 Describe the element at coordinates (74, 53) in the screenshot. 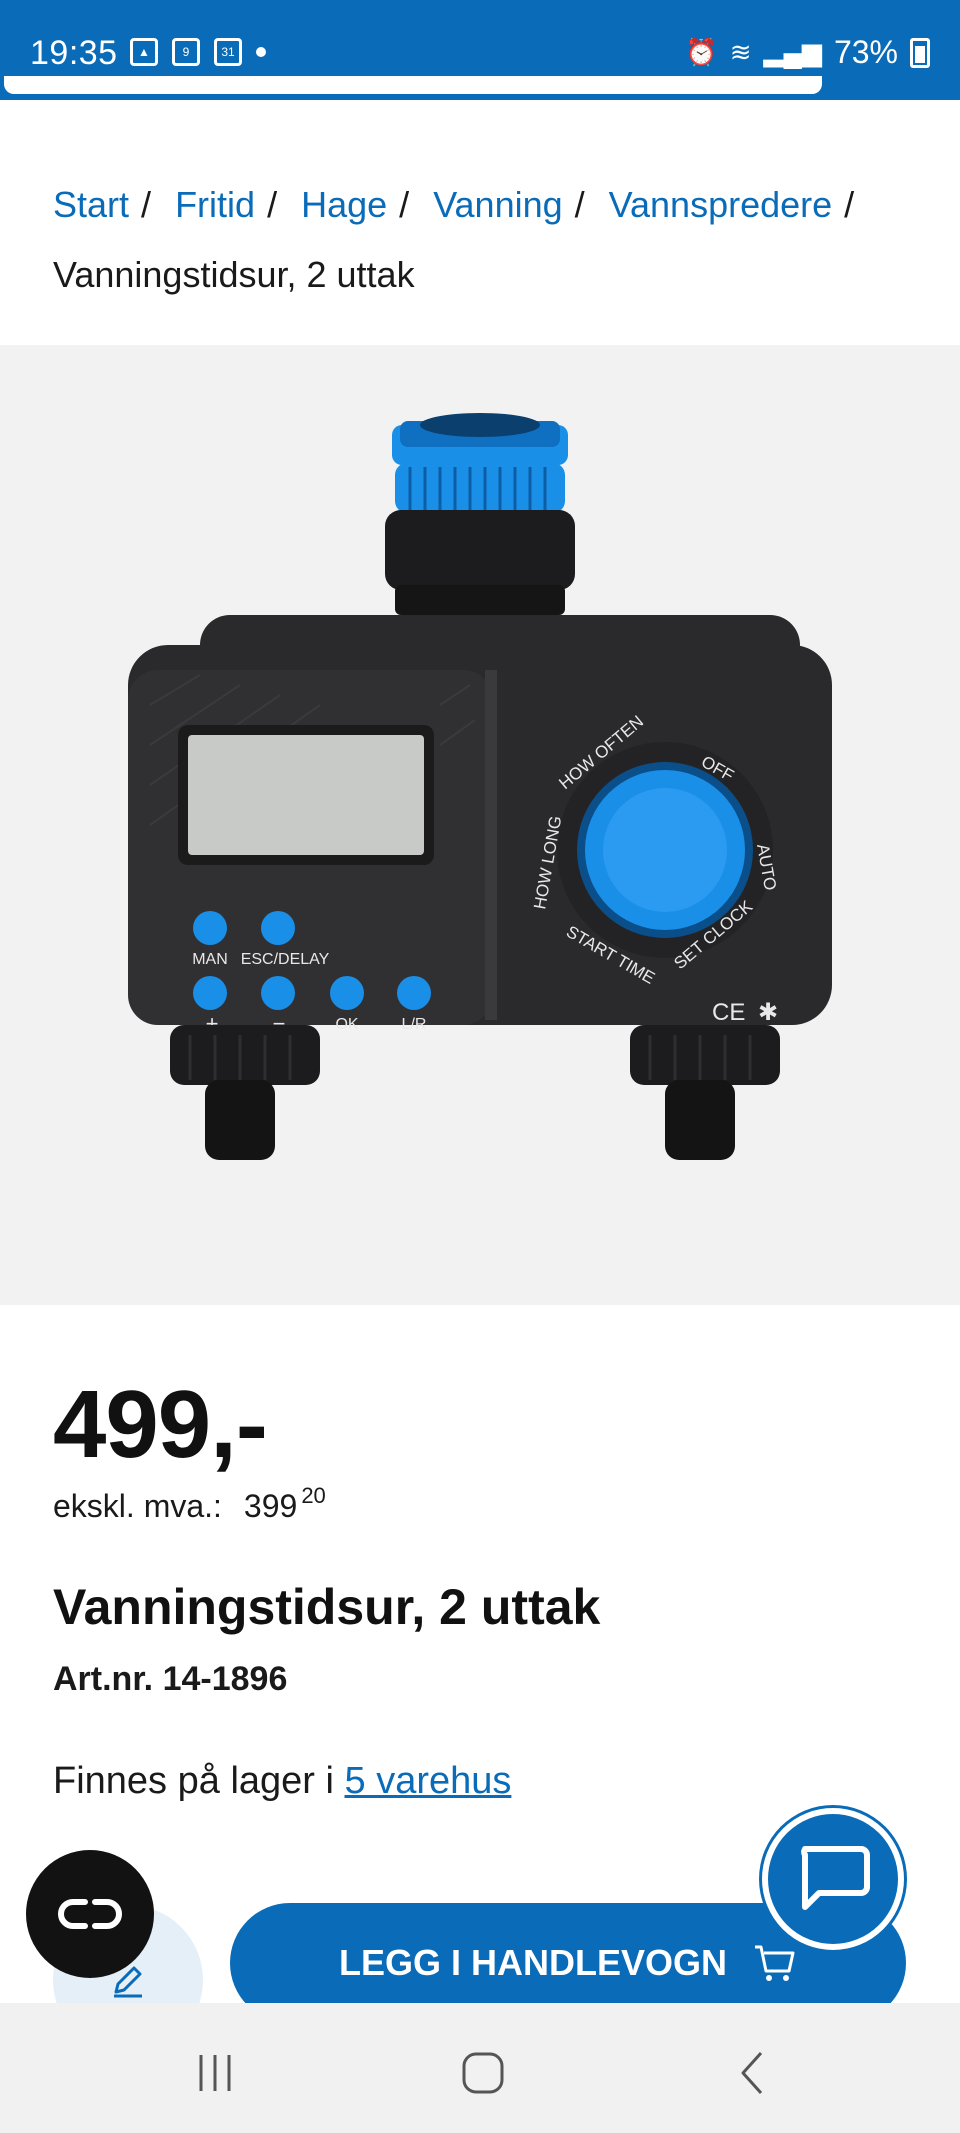

I see `status-time: 19:35` at that location.